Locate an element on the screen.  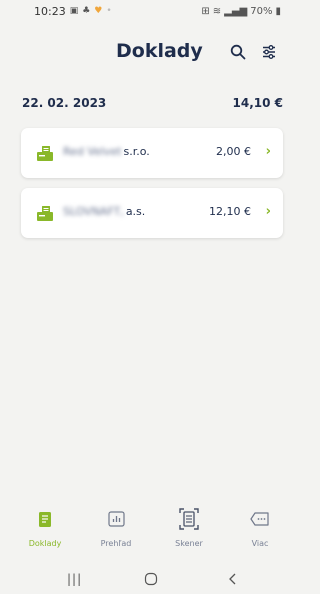
gallery-icon: ▣ is located at coordinates (74, 11).